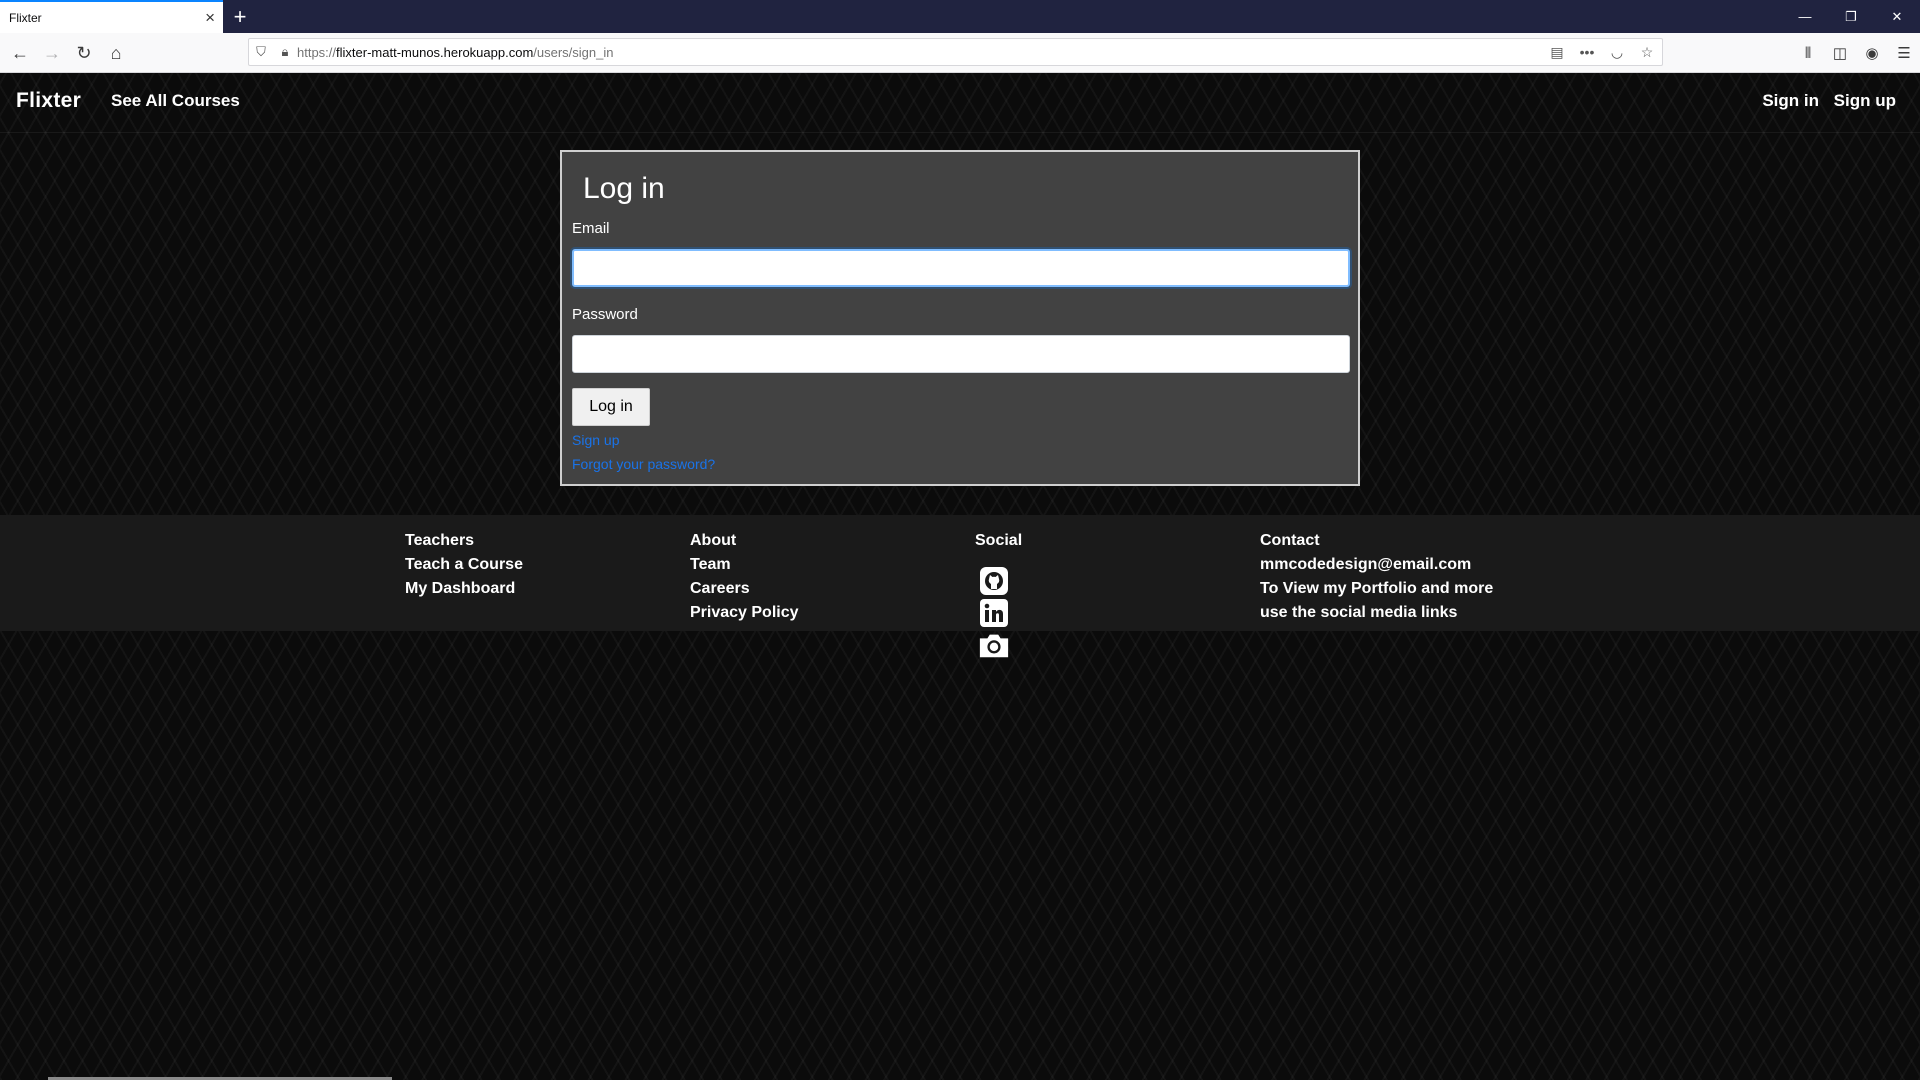  I want to click on signup-link: Sign up, so click(595, 440).